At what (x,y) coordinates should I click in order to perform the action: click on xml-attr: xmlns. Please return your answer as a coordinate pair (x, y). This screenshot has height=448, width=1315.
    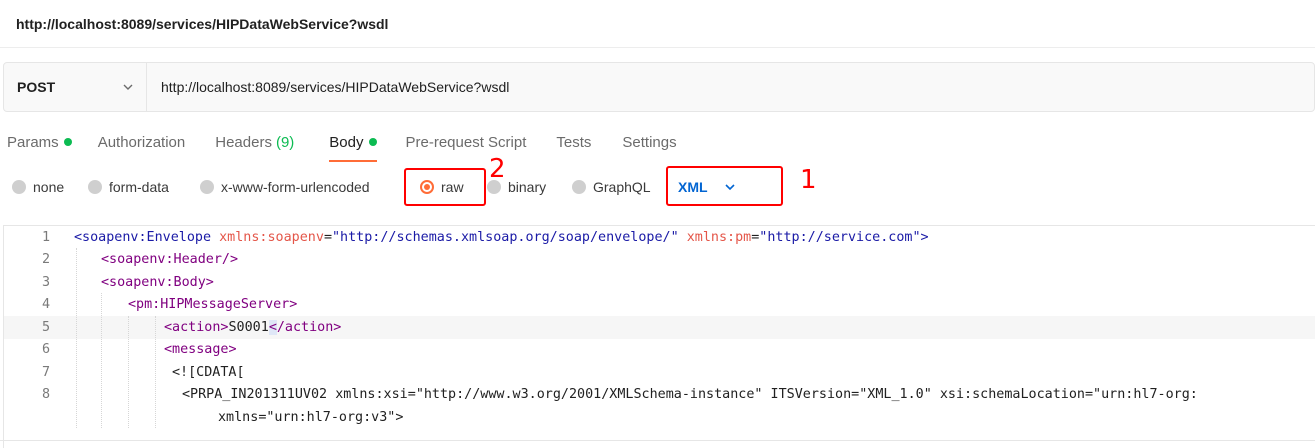
    Looking at the image, I should click on (238, 417).